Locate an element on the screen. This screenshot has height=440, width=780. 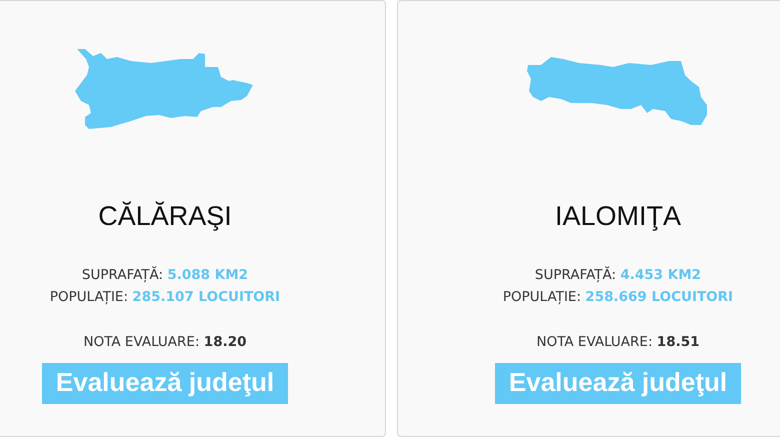
county-name: IALOMIŢA is located at coordinates (618, 217).